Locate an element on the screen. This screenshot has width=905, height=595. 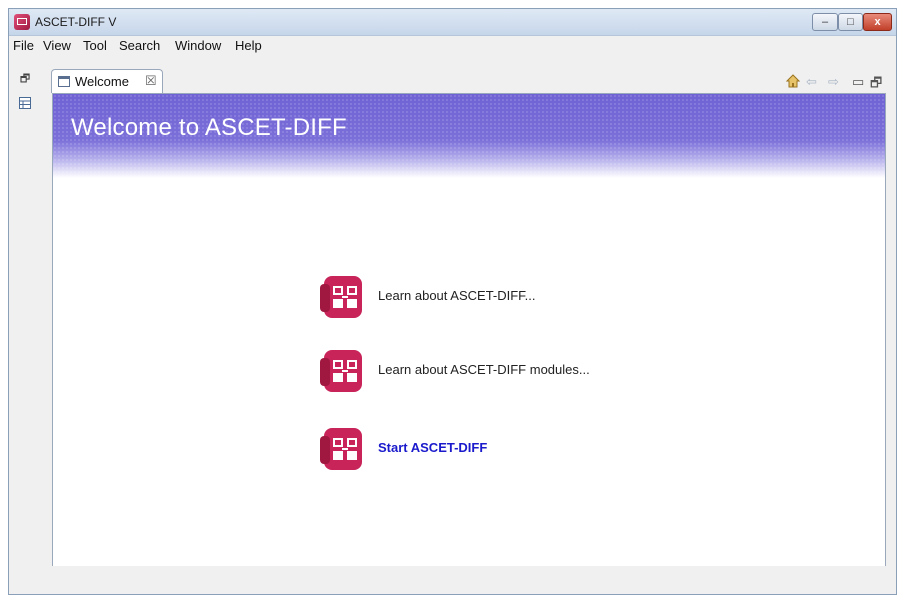
status-bar is located at coordinates (452, 580).